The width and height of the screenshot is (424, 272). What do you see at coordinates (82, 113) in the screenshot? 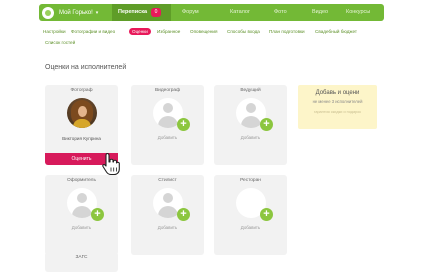
I see `vendor-photo` at bounding box center [82, 113].